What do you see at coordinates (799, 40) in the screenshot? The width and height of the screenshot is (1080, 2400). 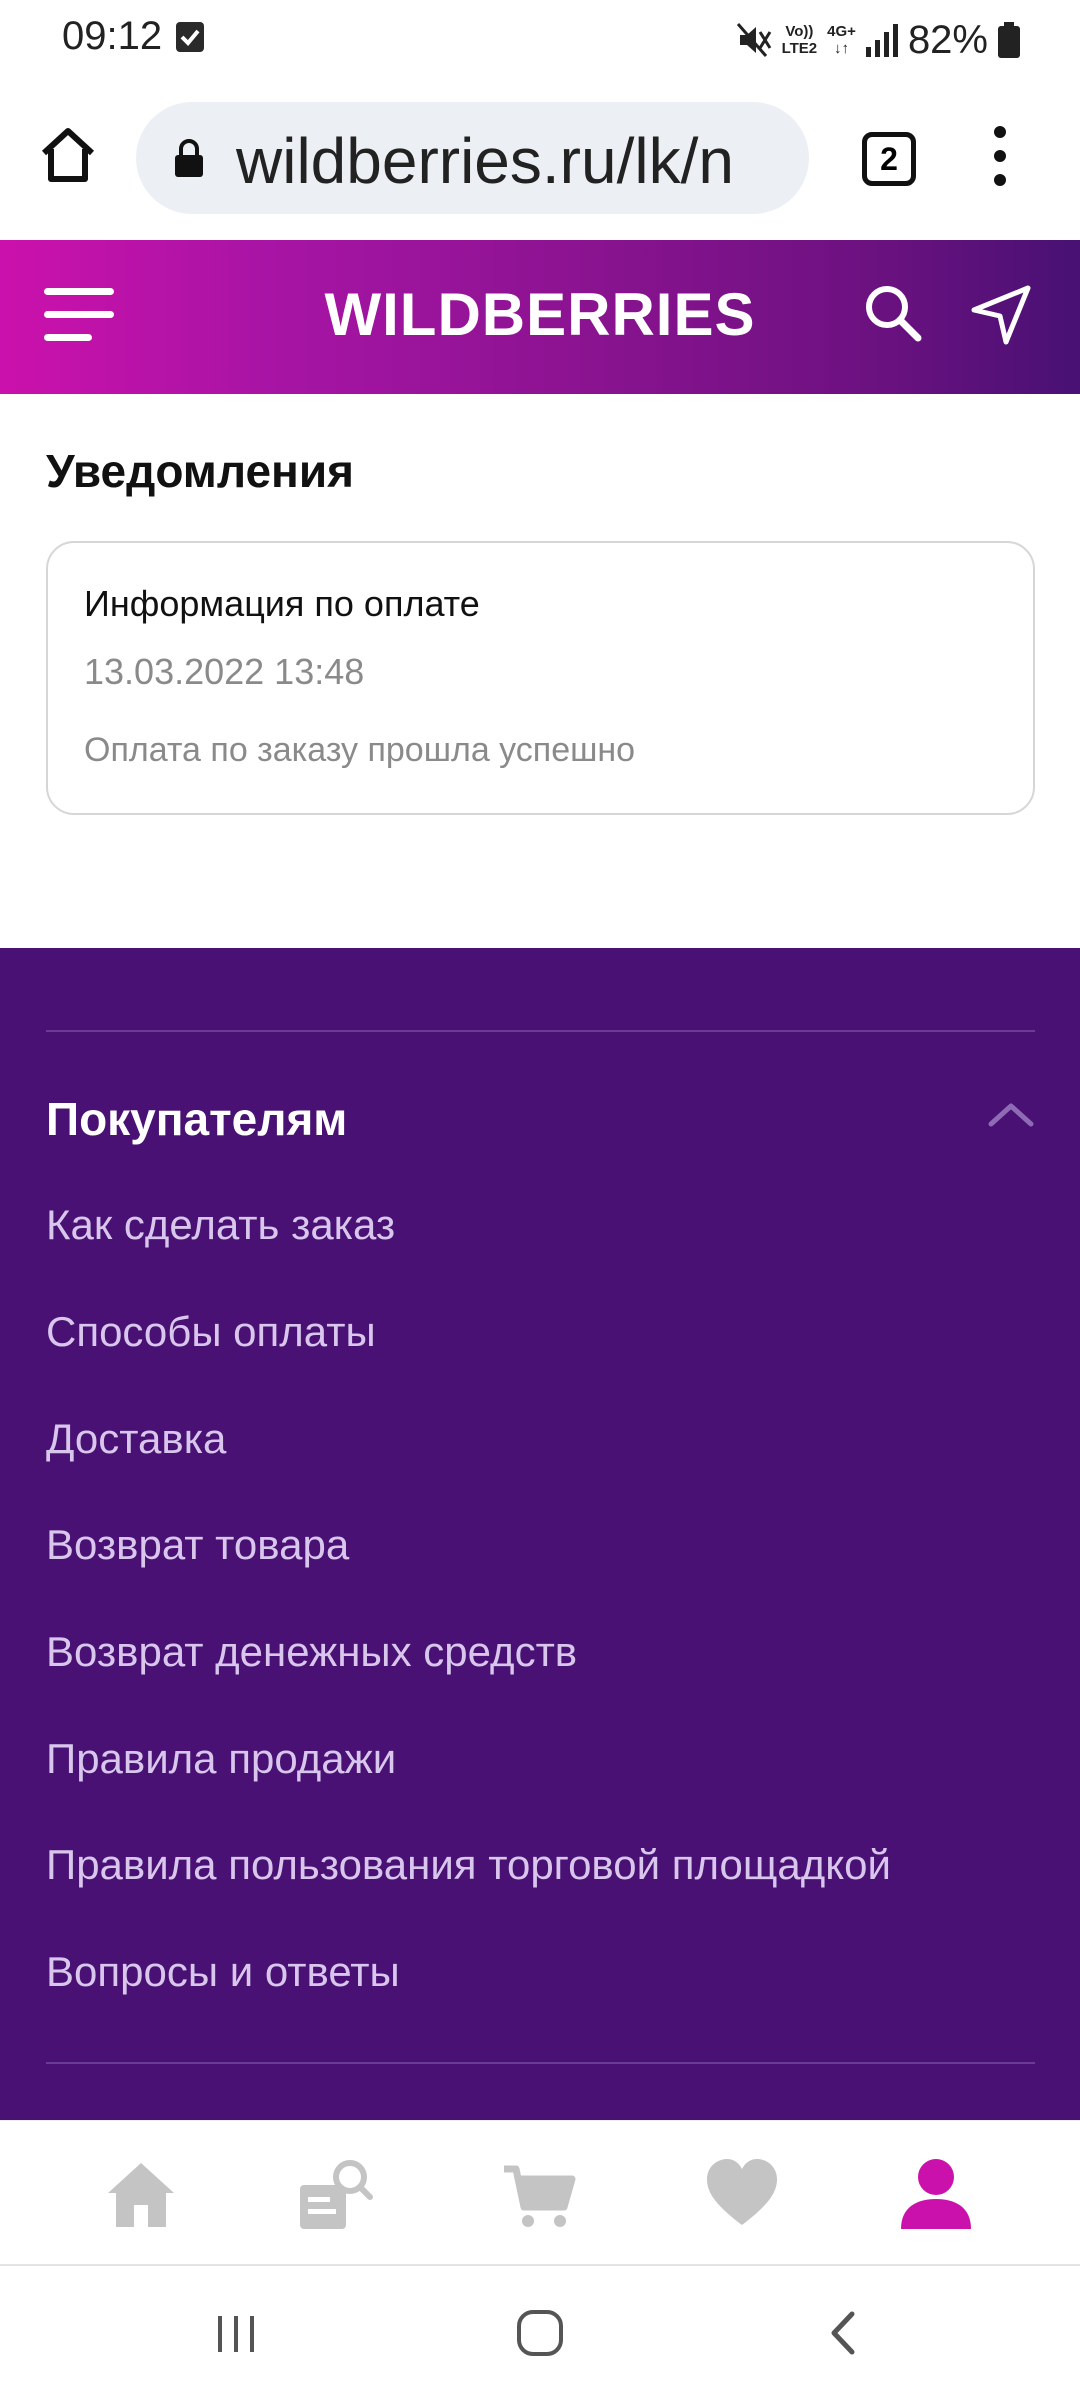 I see `volte-indicator: Vo)) LTE2` at bounding box center [799, 40].